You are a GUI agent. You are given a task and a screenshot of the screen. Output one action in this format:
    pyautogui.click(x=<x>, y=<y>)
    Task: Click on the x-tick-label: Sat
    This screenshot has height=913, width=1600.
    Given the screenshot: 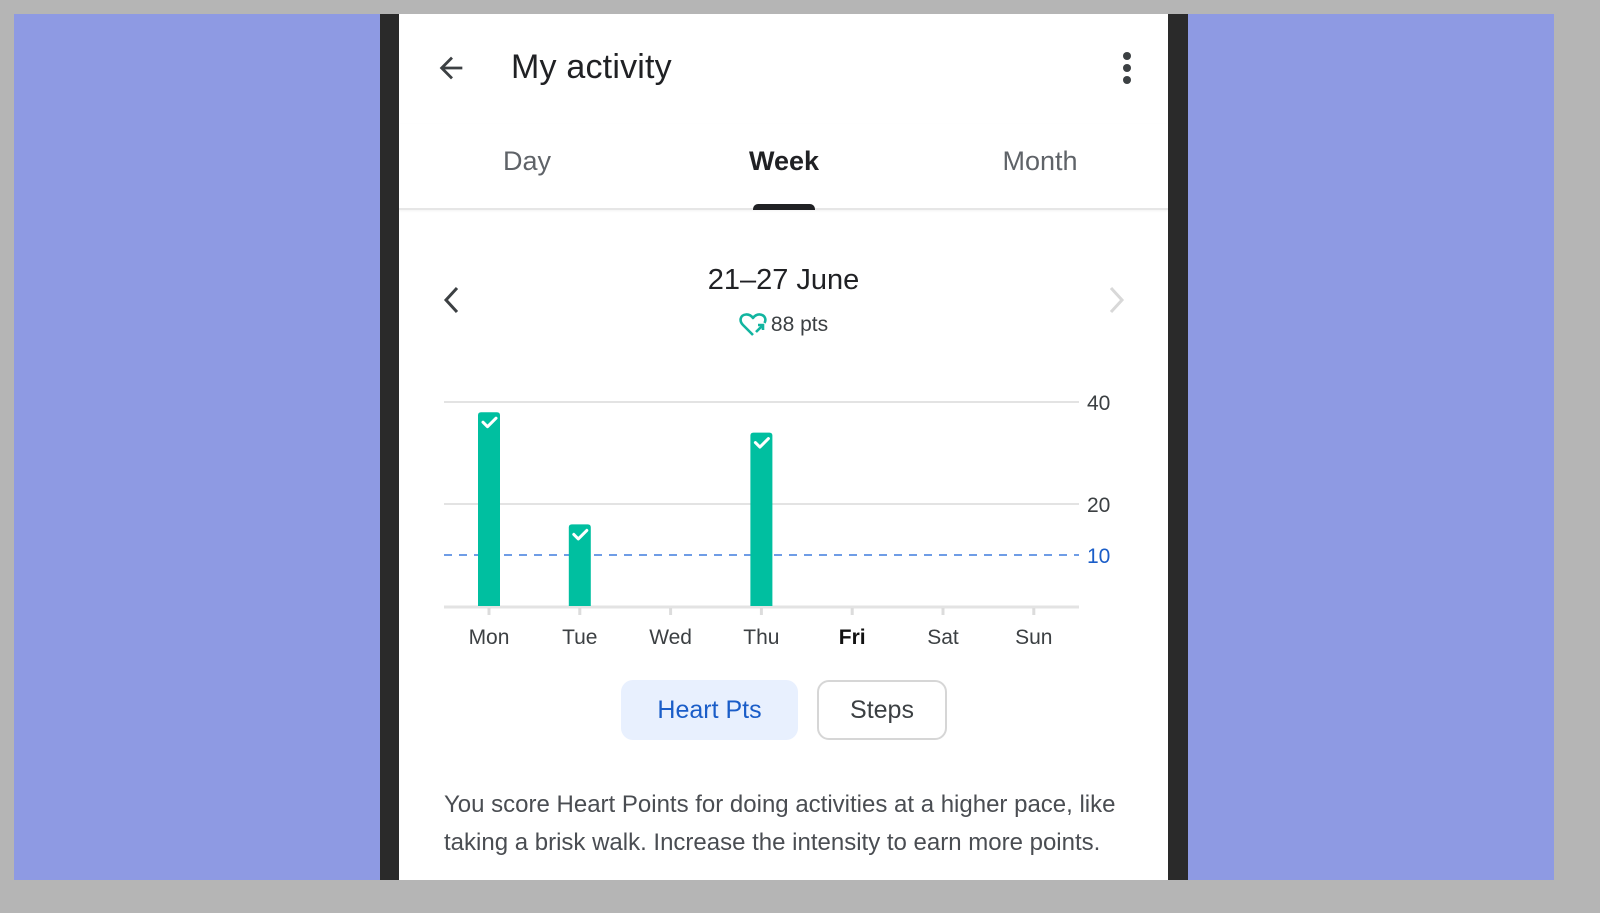 What is the action you would take?
    pyautogui.click(x=943, y=637)
    